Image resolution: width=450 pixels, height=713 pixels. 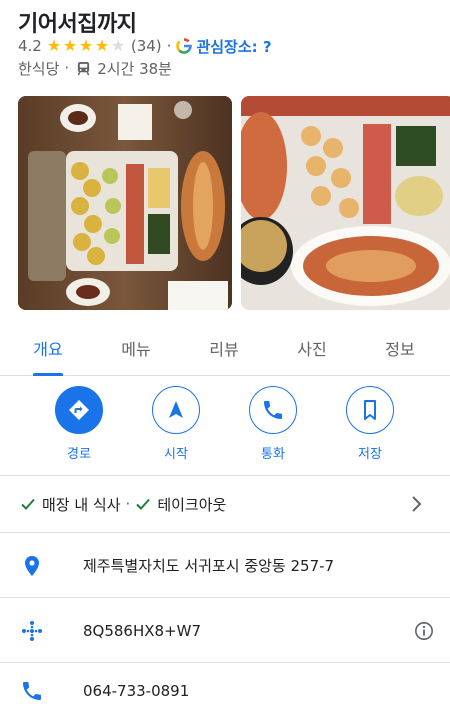 What do you see at coordinates (225, 431) in the screenshot?
I see `action-bar: 경로 시작 통화 저장` at bounding box center [225, 431].